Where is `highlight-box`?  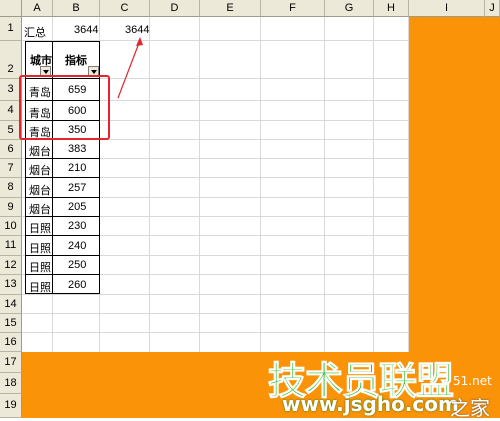
highlight-box is located at coordinates (64, 107).